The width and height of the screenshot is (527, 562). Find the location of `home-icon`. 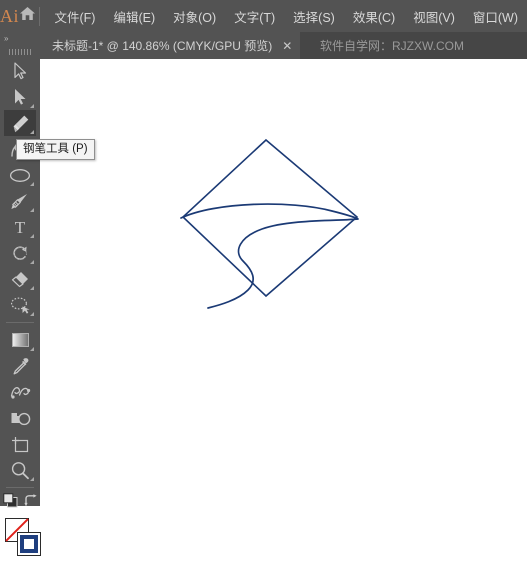

home-icon is located at coordinates (27, 16).